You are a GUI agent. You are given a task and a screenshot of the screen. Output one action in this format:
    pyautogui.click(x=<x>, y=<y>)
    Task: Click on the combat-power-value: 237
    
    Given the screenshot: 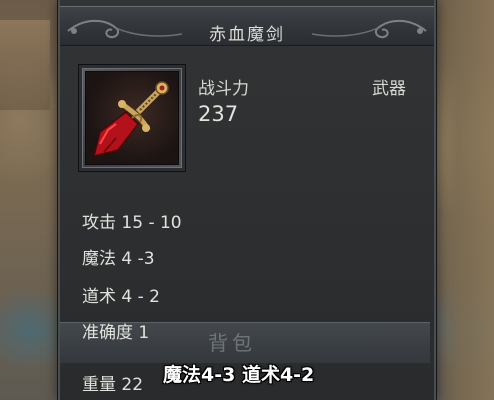 What is the action you would take?
    pyautogui.click(x=218, y=114)
    